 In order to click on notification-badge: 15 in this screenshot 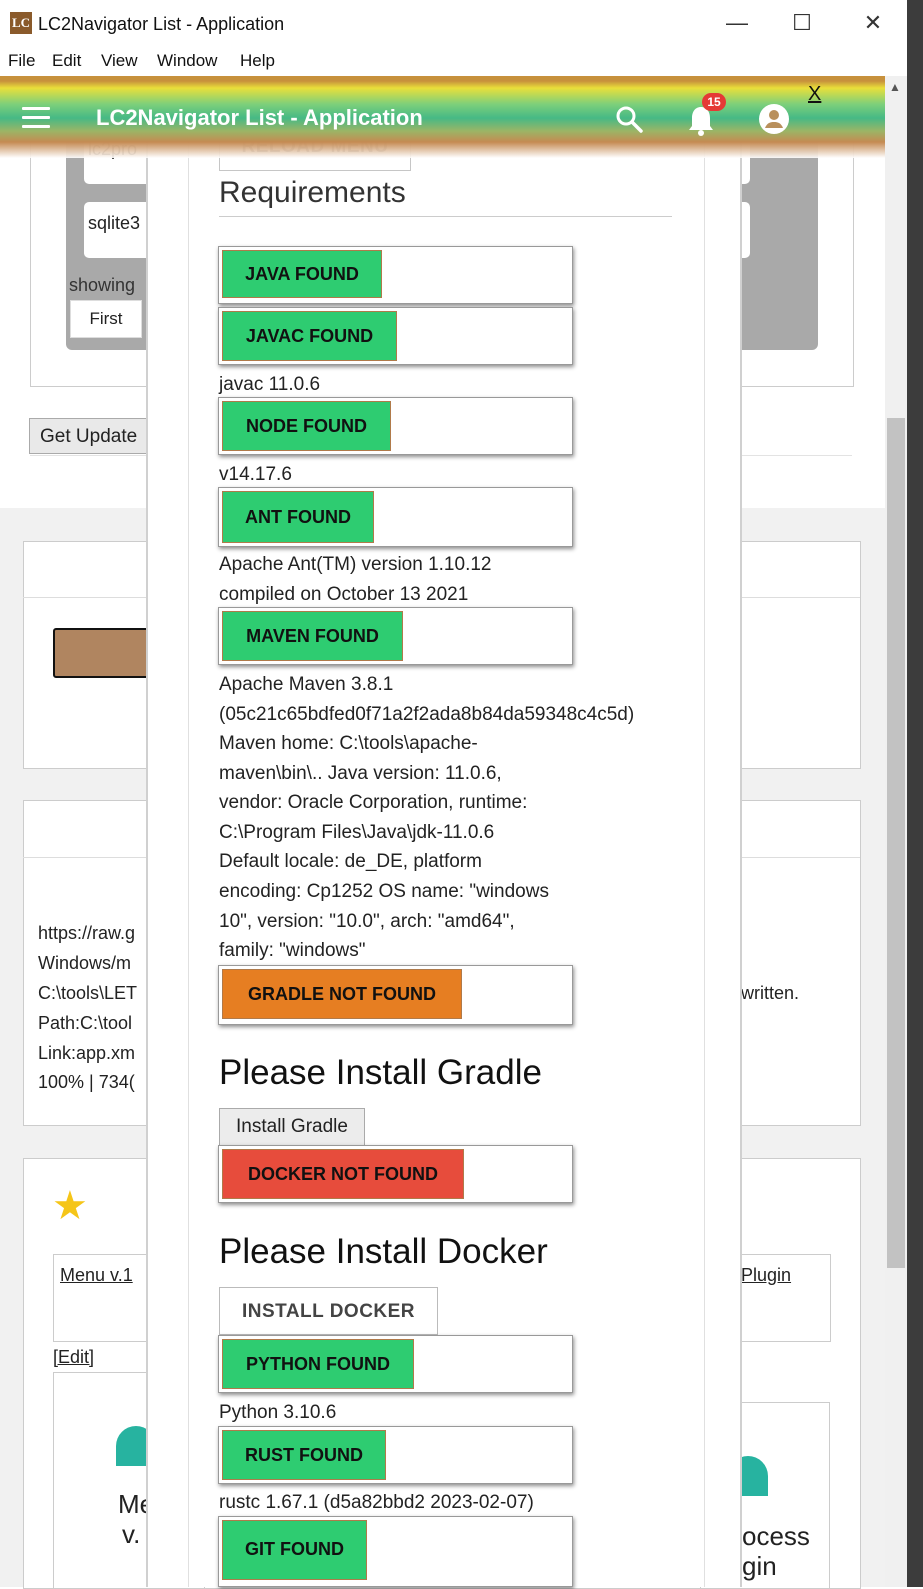, I will do `click(714, 102)`.